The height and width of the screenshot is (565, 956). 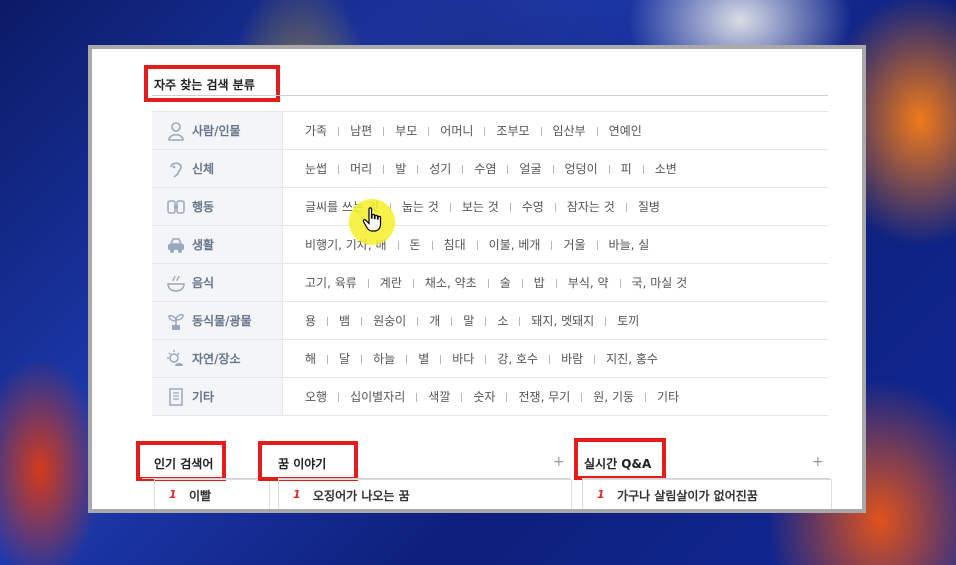 What do you see at coordinates (181, 461) in the screenshot?
I see `highlight-box-popular` at bounding box center [181, 461].